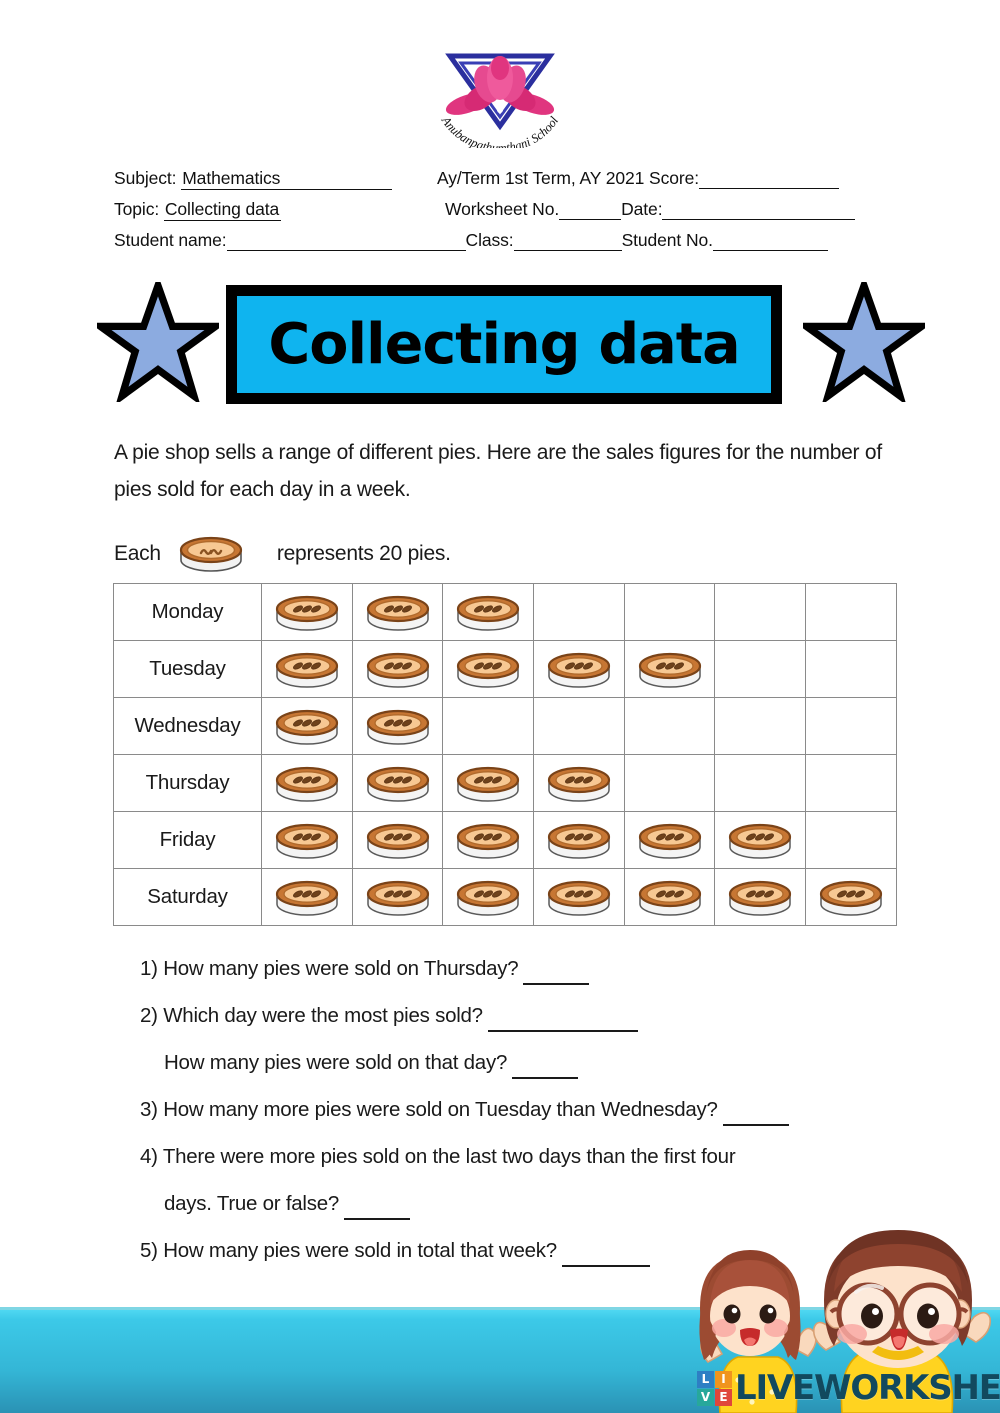 Image resolution: width=1000 pixels, height=1413 pixels. I want to click on school-logo: Anubanpathumthani School, so click(500, 88).